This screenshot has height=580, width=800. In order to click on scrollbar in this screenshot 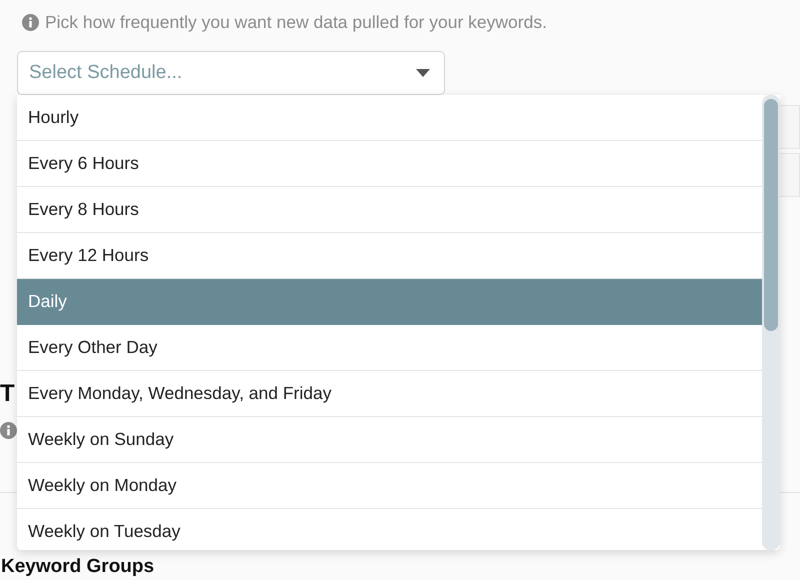, I will do `click(771, 322)`.